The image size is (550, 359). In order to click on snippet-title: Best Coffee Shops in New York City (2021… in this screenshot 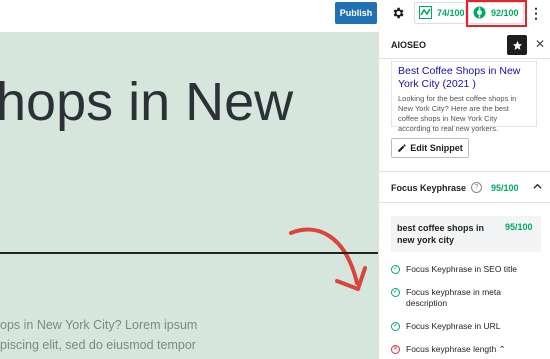, I will do `click(459, 77)`.